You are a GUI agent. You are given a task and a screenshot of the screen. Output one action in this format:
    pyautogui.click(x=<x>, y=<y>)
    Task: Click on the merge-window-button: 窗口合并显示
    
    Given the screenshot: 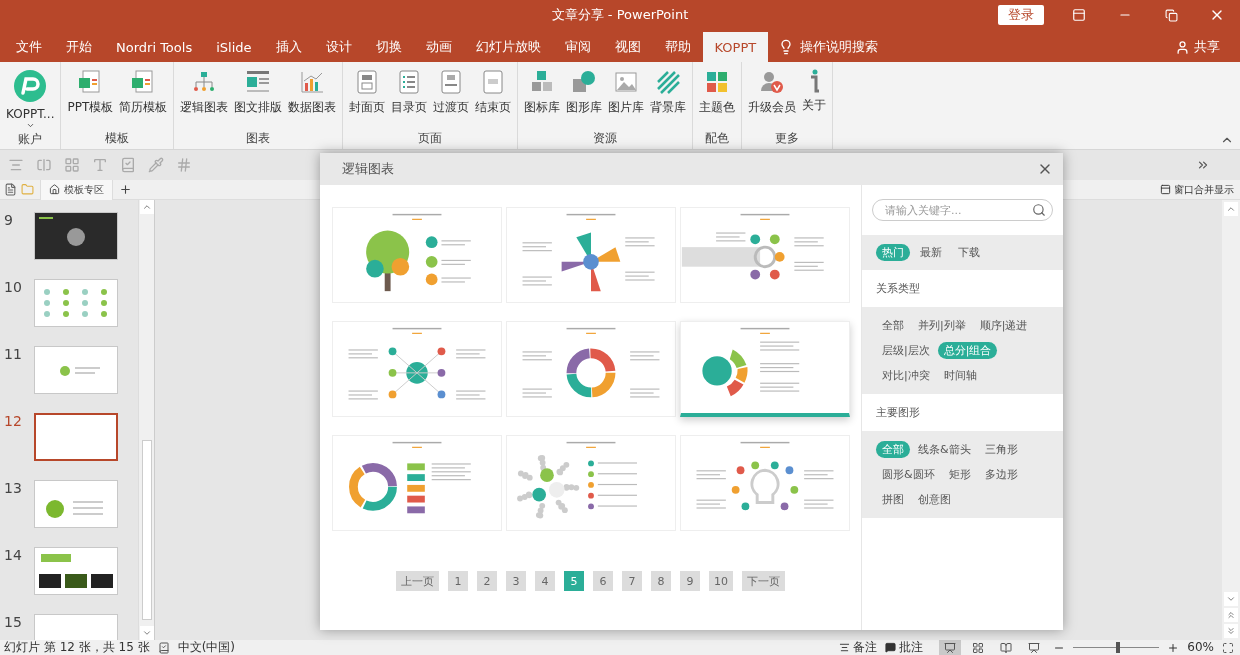 What is the action you would take?
    pyautogui.click(x=1197, y=189)
    